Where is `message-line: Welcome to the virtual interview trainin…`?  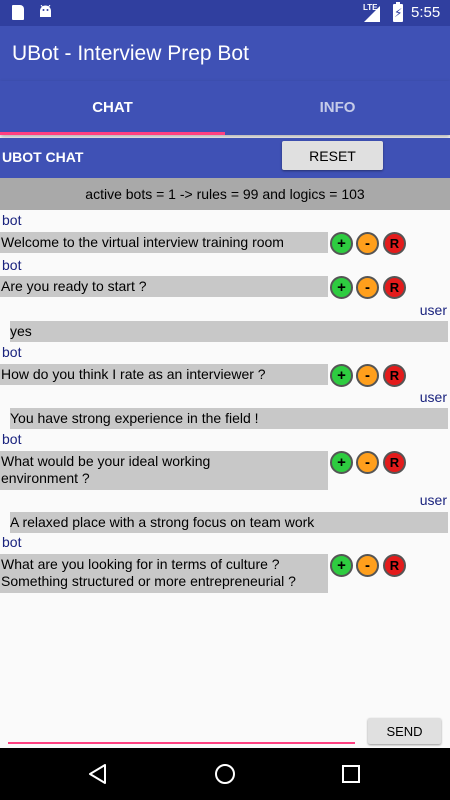 message-line: Welcome to the virtual interview trainin… is located at coordinates (142, 242).